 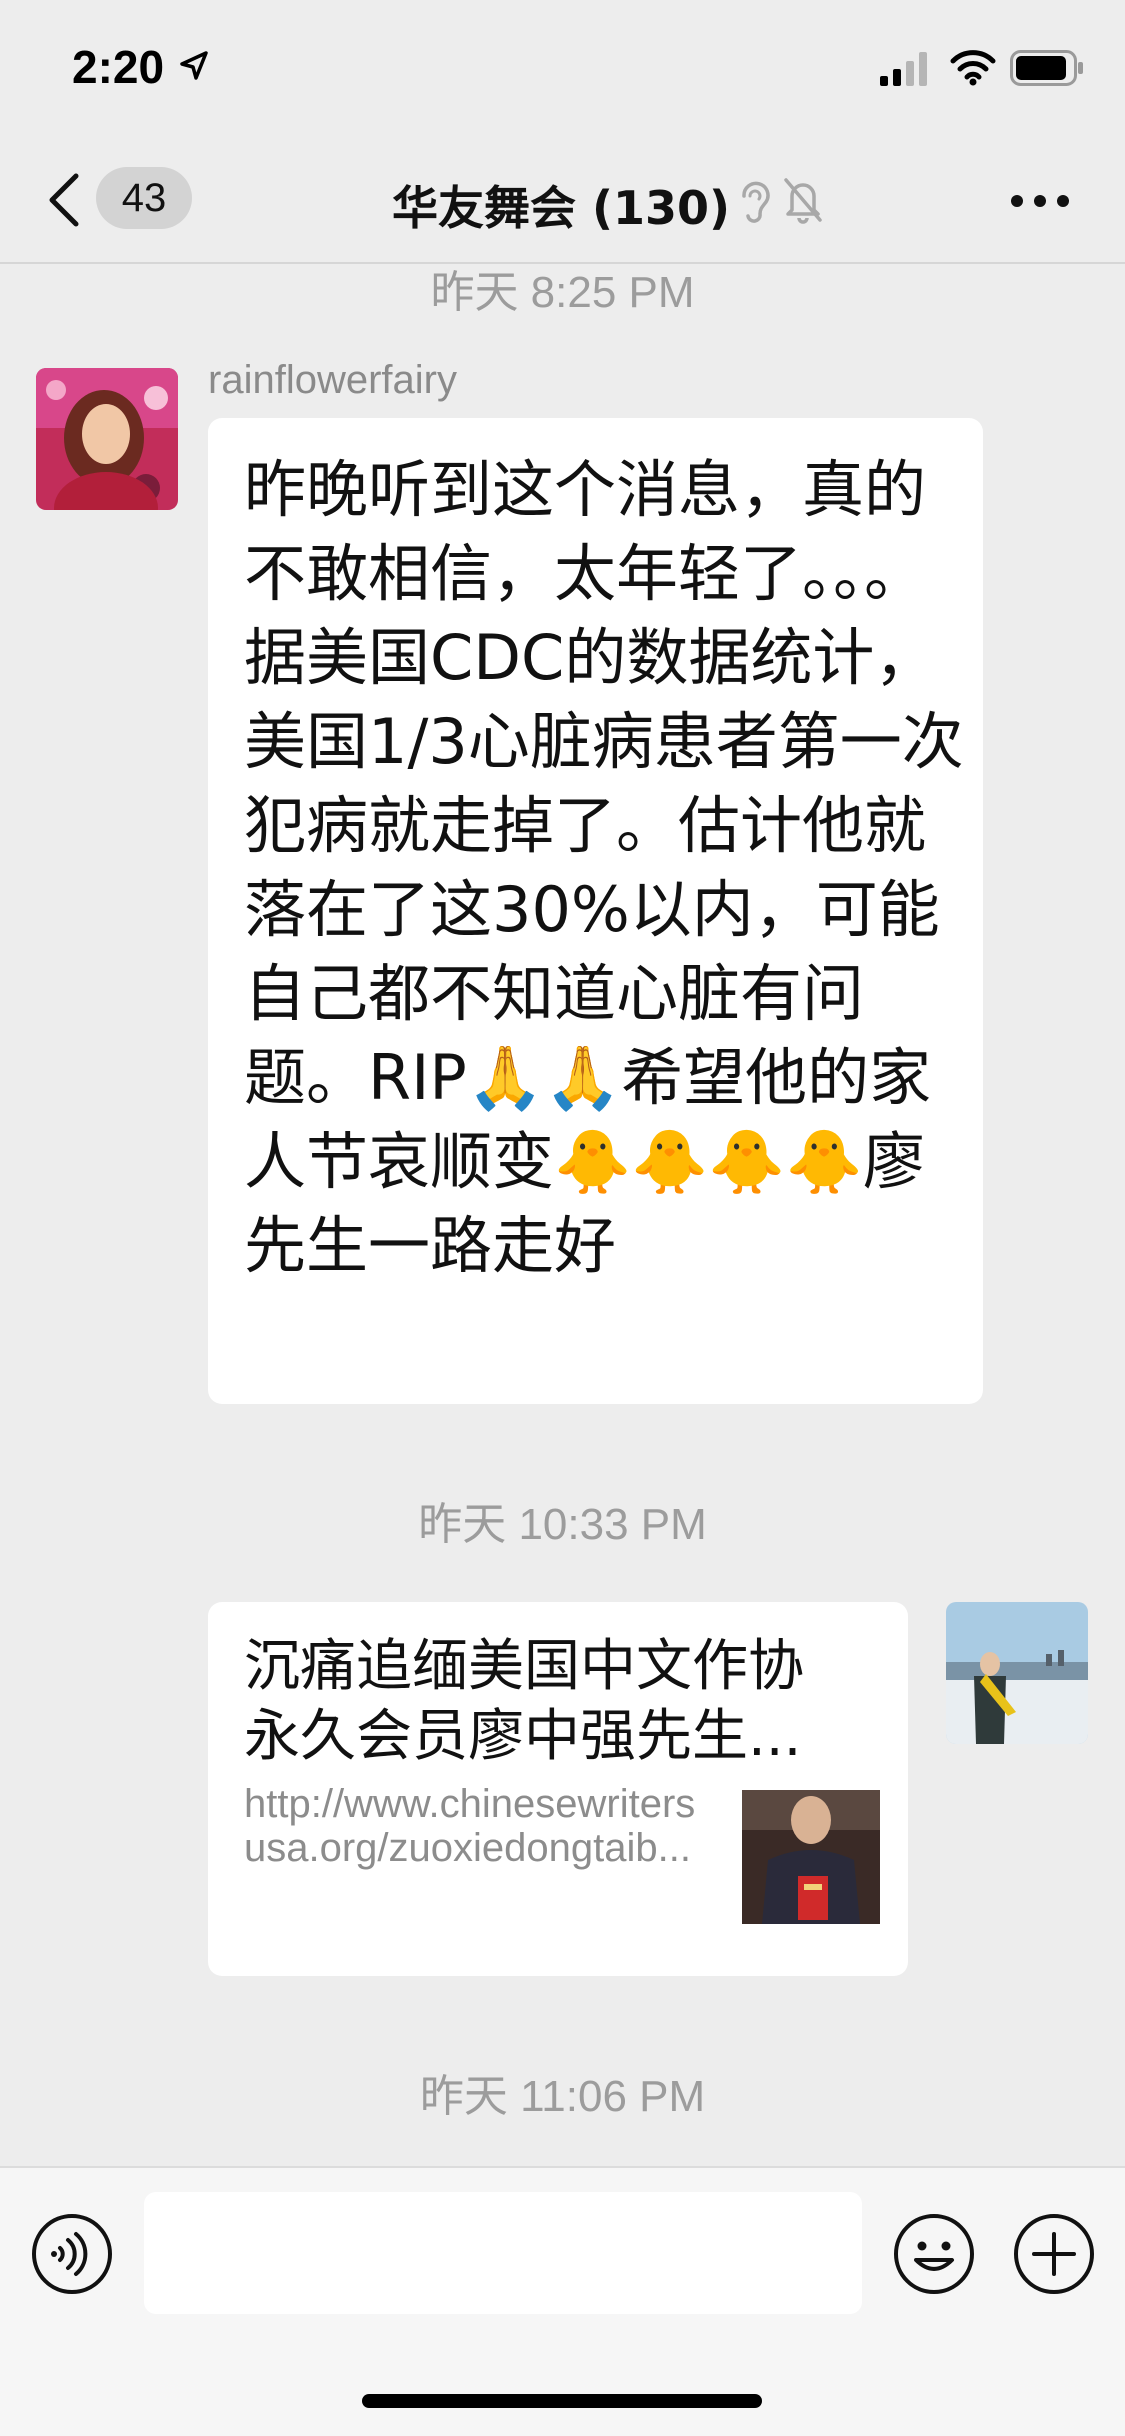 I want to click on chat-header: 43 华友舞会 (130), so click(x=562, y=198).